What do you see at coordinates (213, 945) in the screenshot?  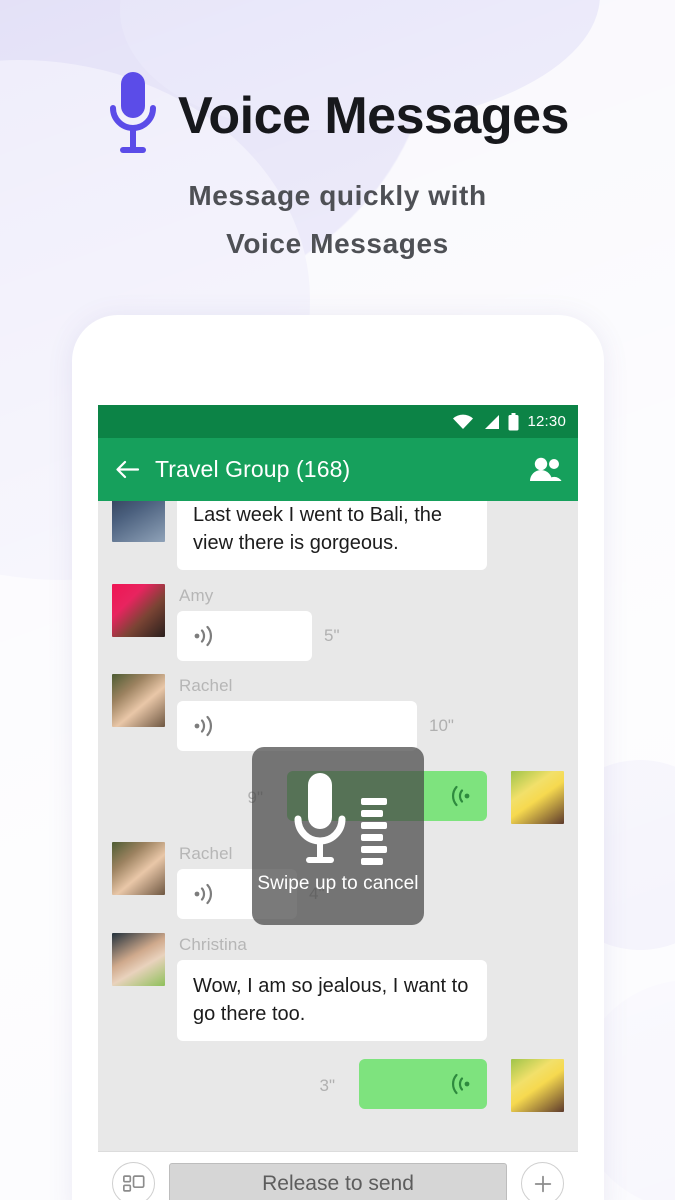 I see `sender-name: Christina` at bounding box center [213, 945].